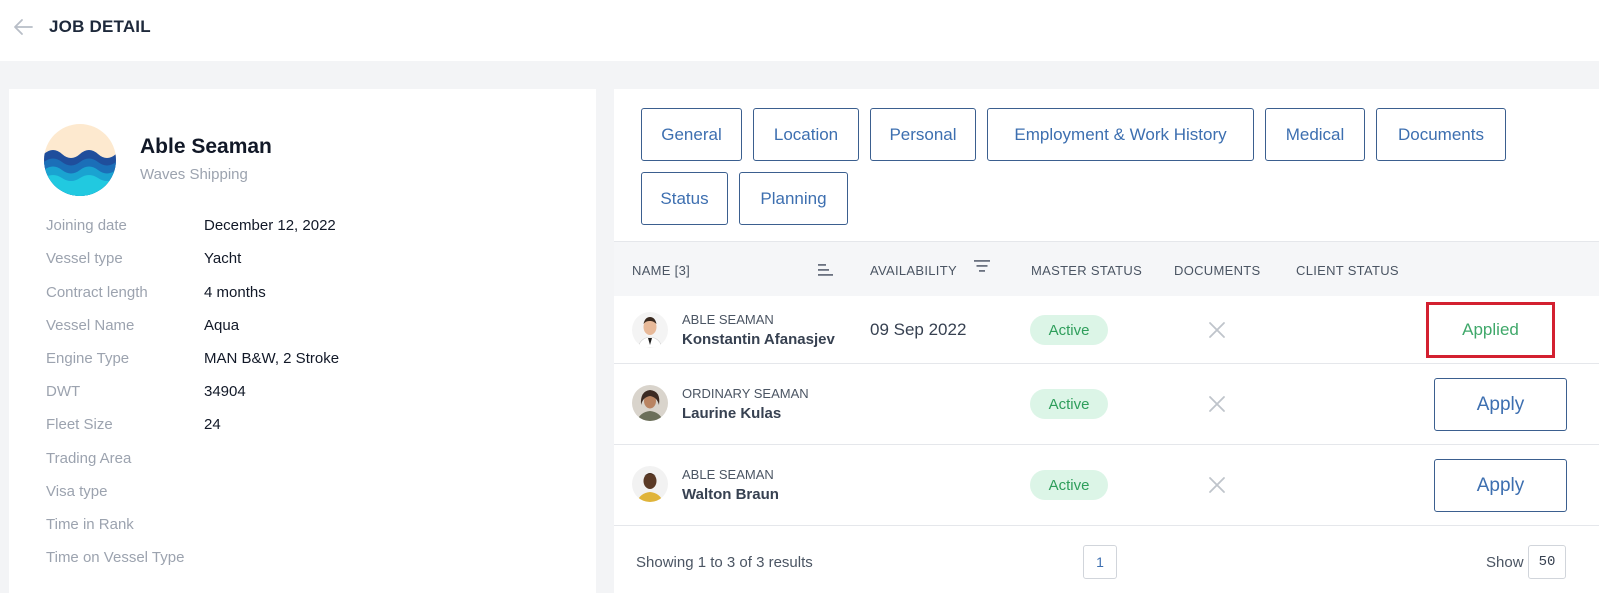  I want to click on detail-label: Engine Type, so click(88, 358).